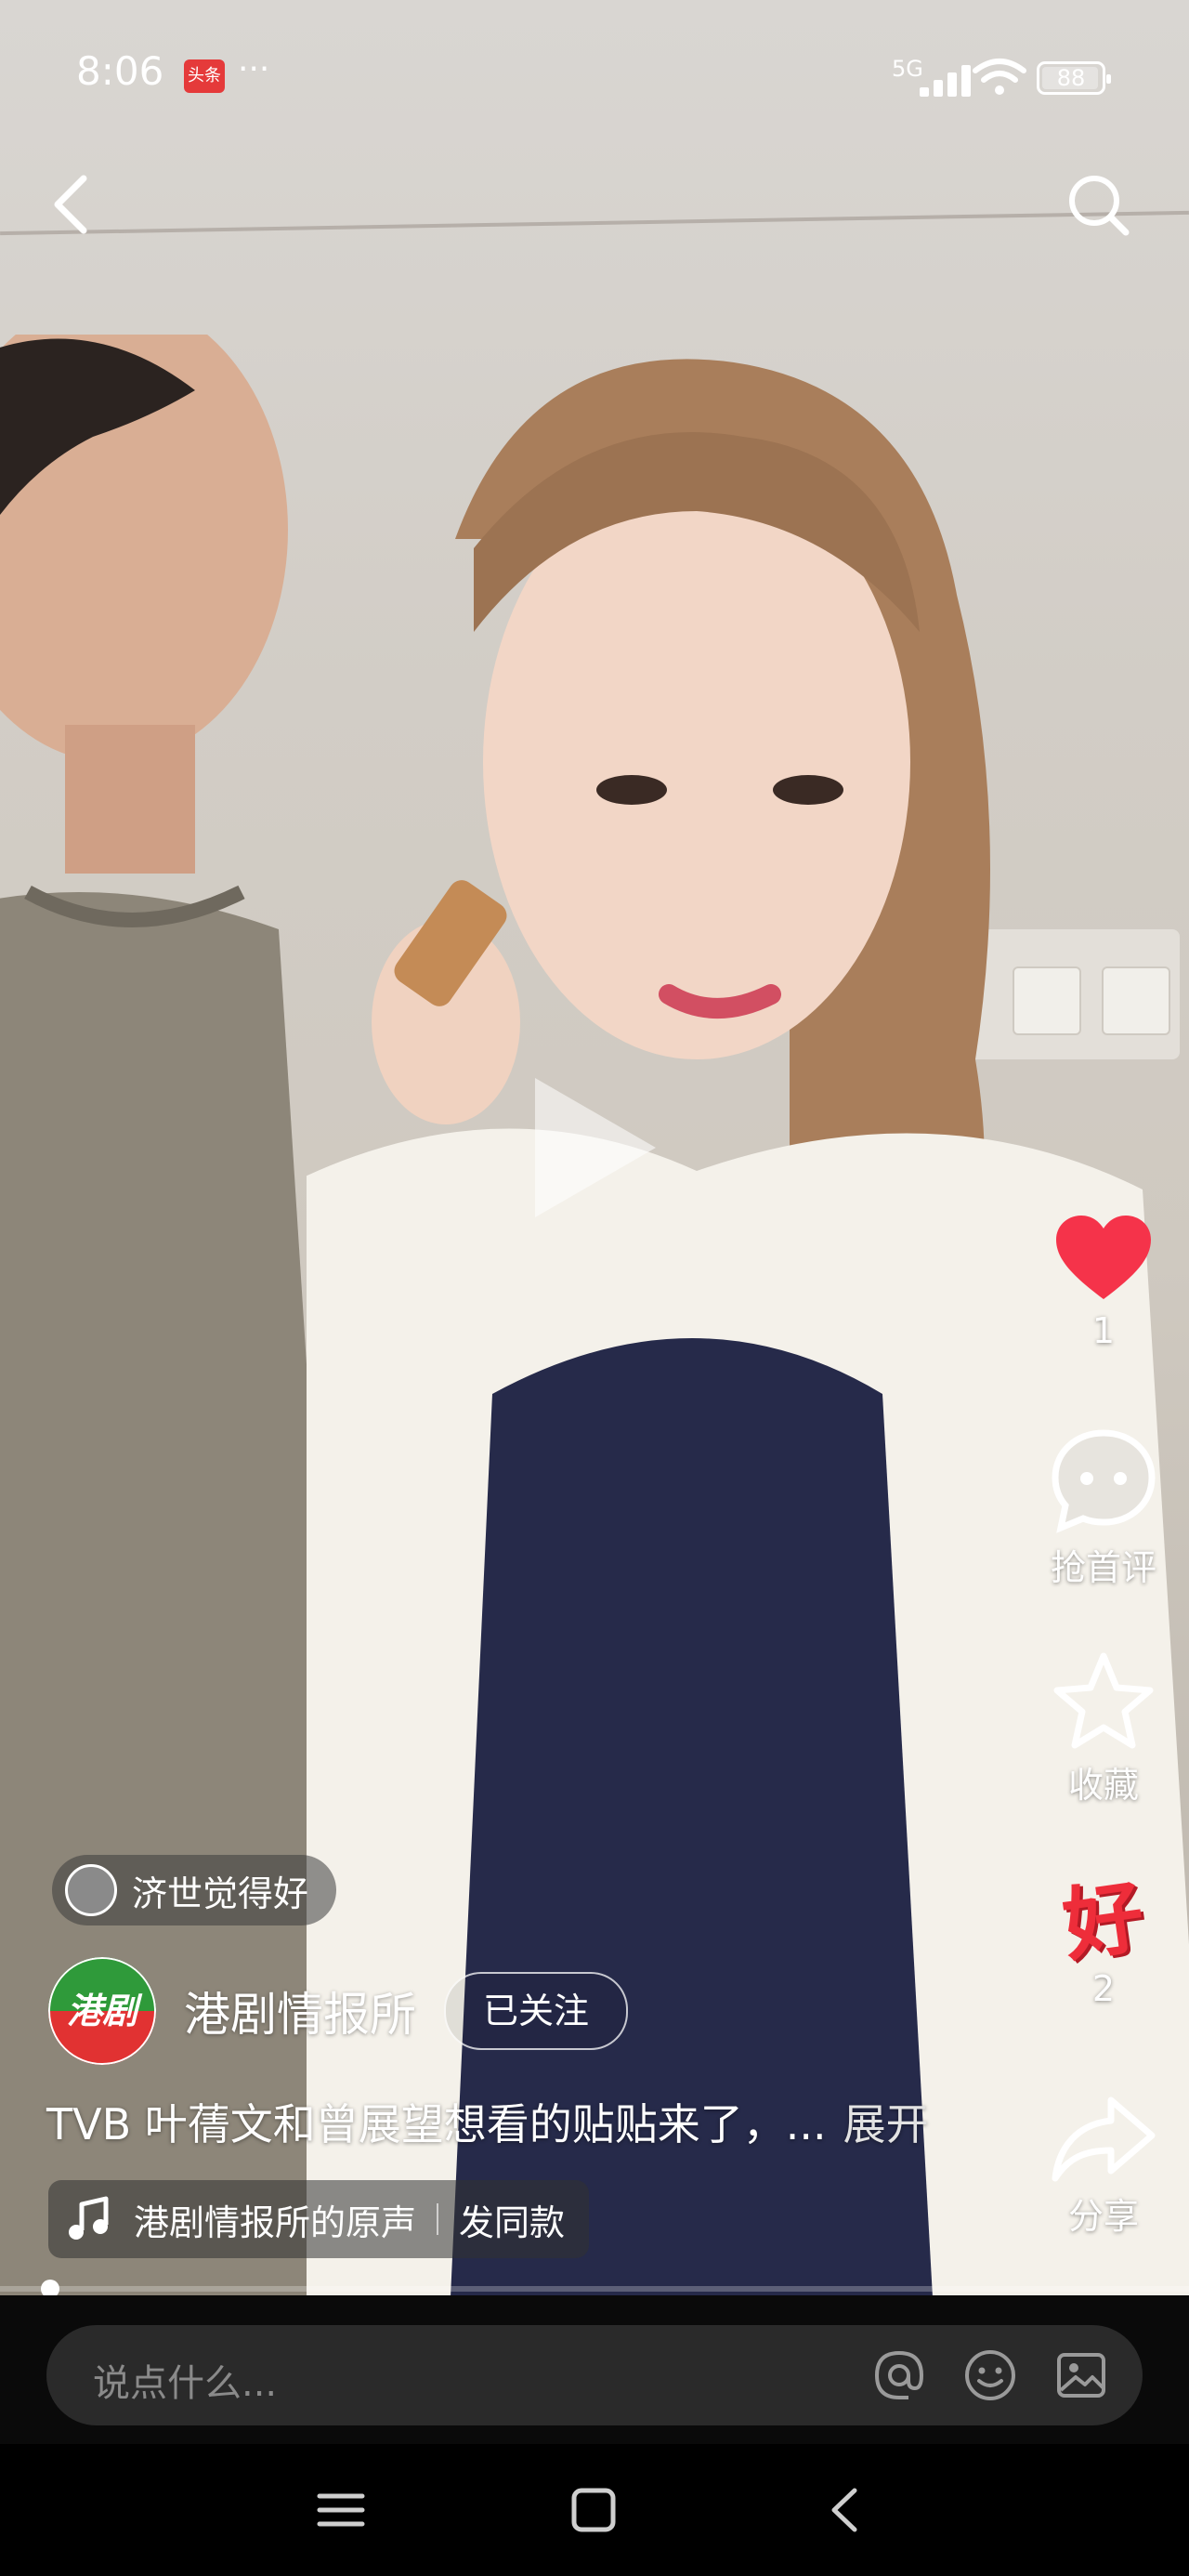 The height and width of the screenshot is (2576, 1189). I want to click on follow-button: 已关注, so click(537, 2011).